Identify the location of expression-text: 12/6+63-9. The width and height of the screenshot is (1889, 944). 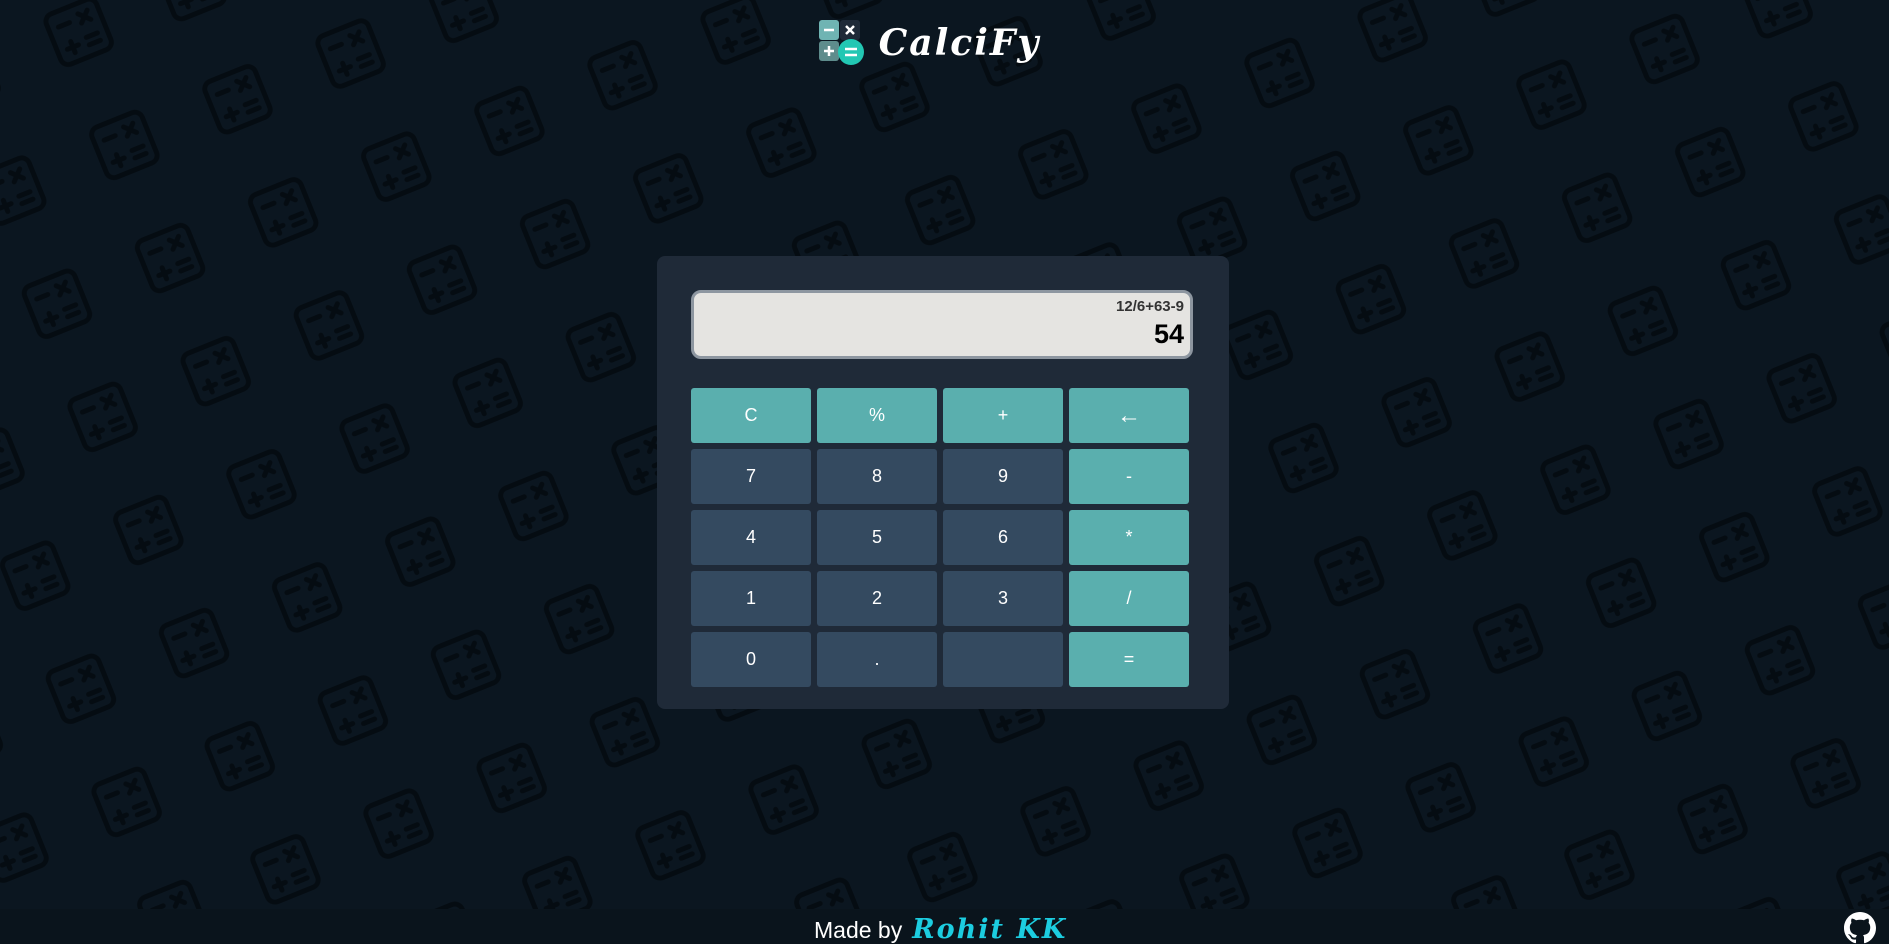
(1150, 306).